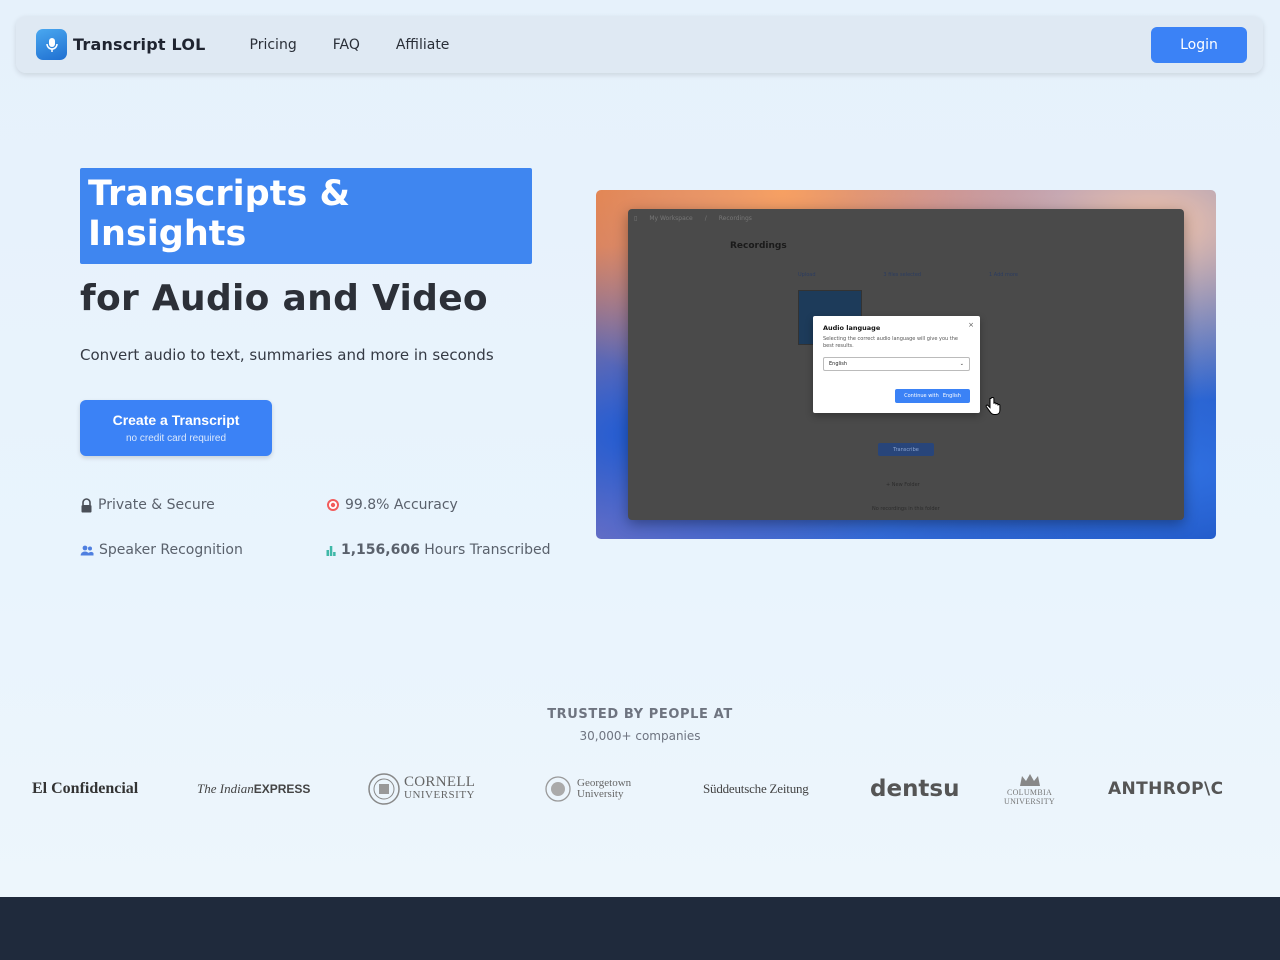 Image resolution: width=1280 pixels, height=960 pixels. What do you see at coordinates (971, 325) in the screenshot?
I see `close-icon: ×` at bounding box center [971, 325].